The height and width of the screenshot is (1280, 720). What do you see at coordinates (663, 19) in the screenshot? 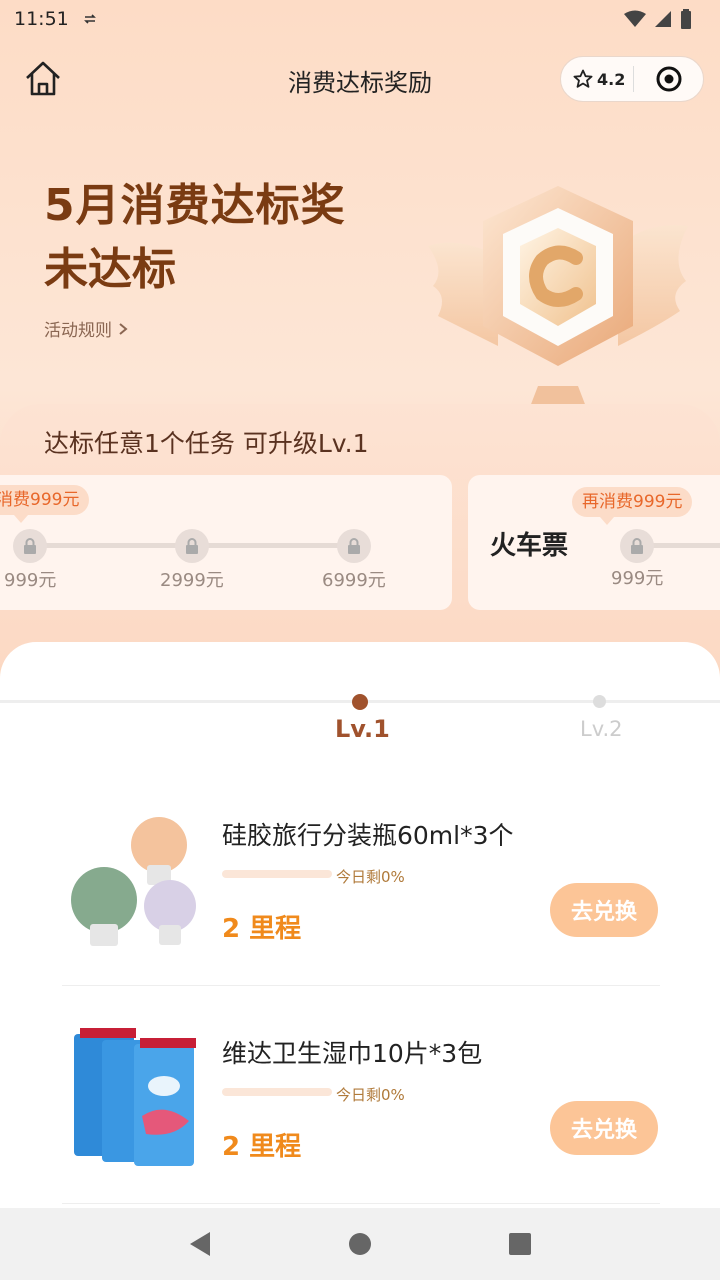
I see `signal-icon` at bounding box center [663, 19].